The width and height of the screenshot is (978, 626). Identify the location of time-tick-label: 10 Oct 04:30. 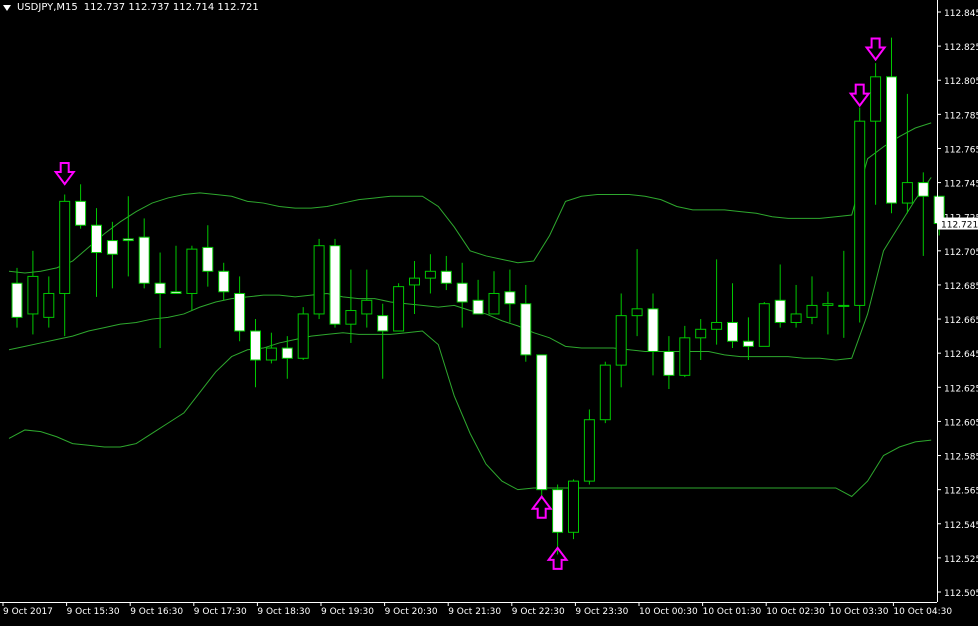
(922, 612).